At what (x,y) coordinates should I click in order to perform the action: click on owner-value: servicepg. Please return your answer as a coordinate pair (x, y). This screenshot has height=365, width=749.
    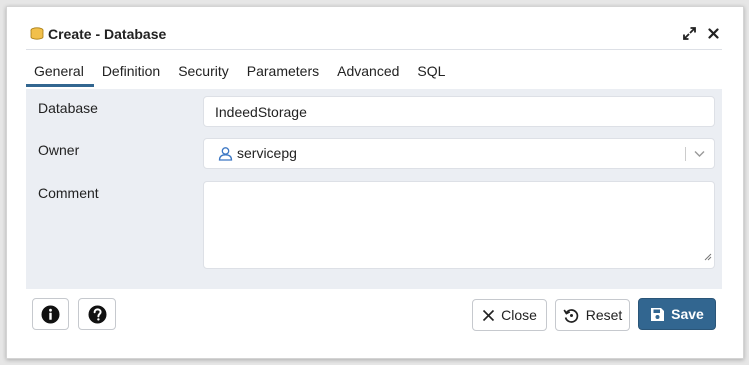
    Looking at the image, I should click on (267, 153).